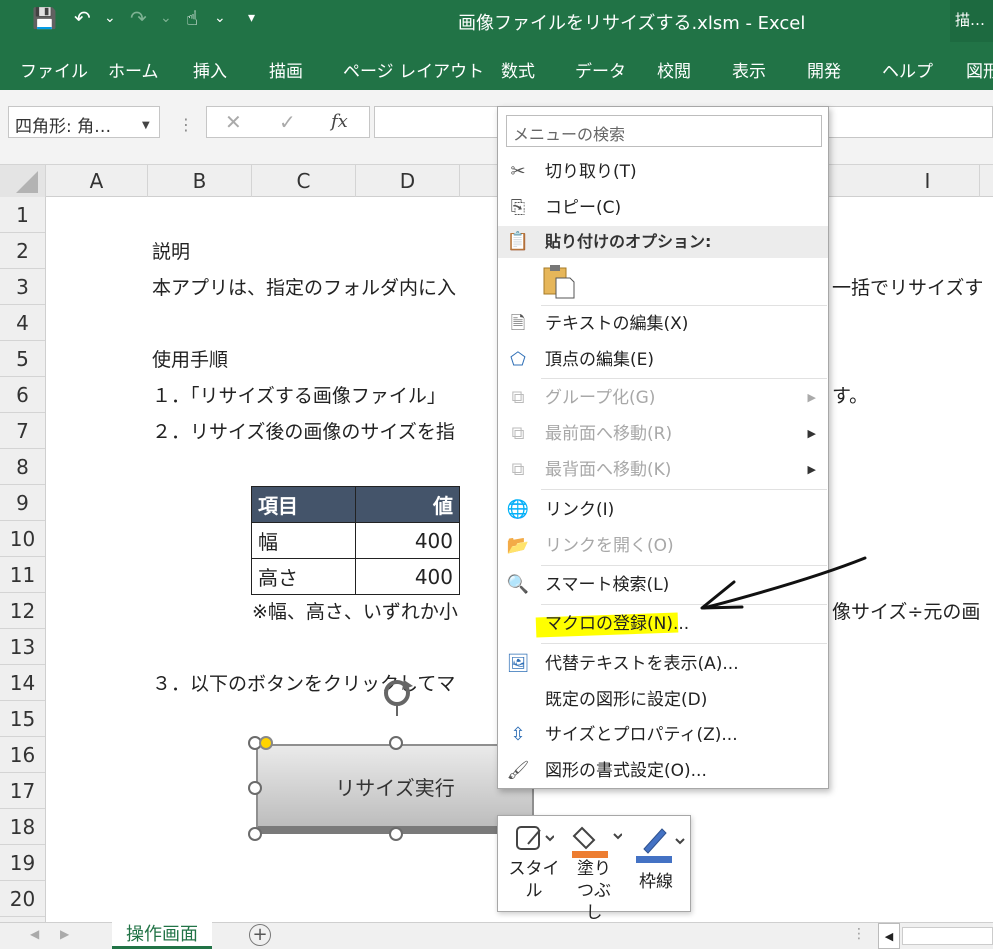 The width and height of the screenshot is (993, 950). I want to click on smart-lookup-icon: 🔍, so click(518, 584).